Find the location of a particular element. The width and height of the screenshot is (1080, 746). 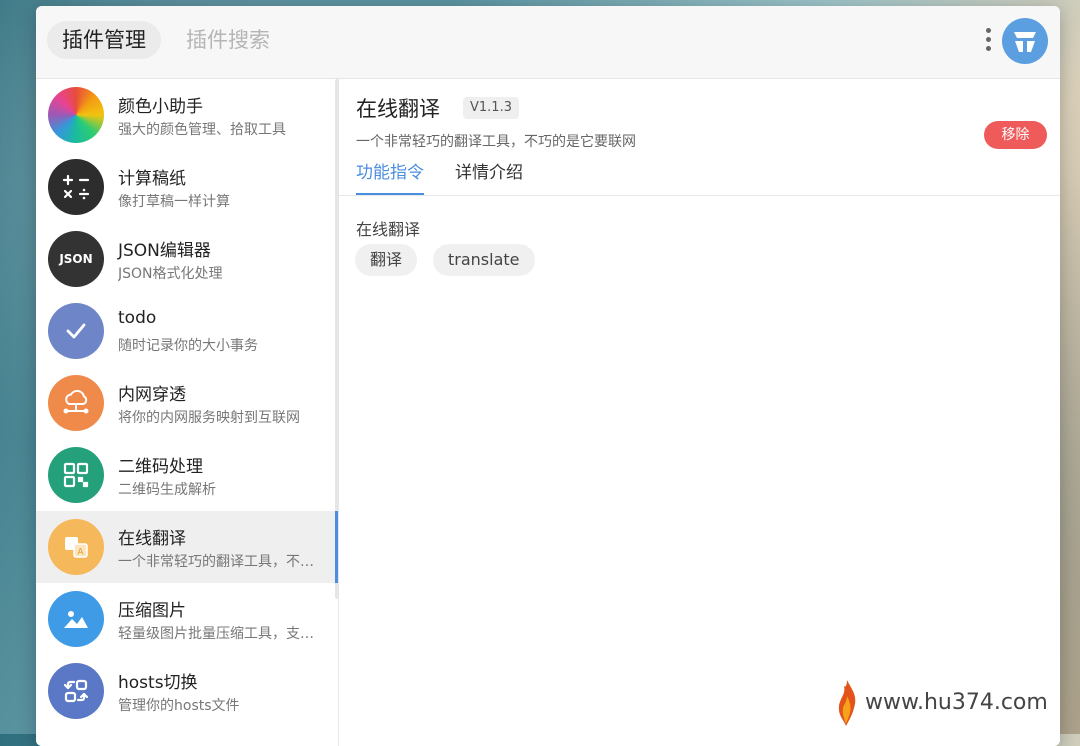

list-item-compress-image: 压缩图片 轻量级图片批量压缩工具，支持多种格式 is located at coordinates (185, 619).